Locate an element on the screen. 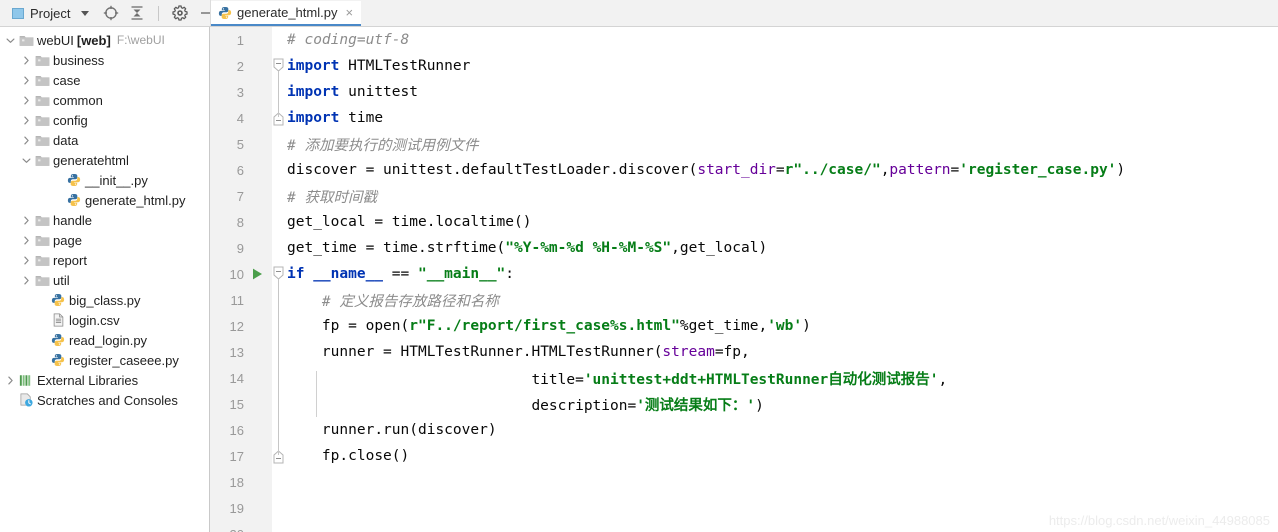 The width and height of the screenshot is (1278, 532). code-line: 3 import unittest is located at coordinates (744, 92).